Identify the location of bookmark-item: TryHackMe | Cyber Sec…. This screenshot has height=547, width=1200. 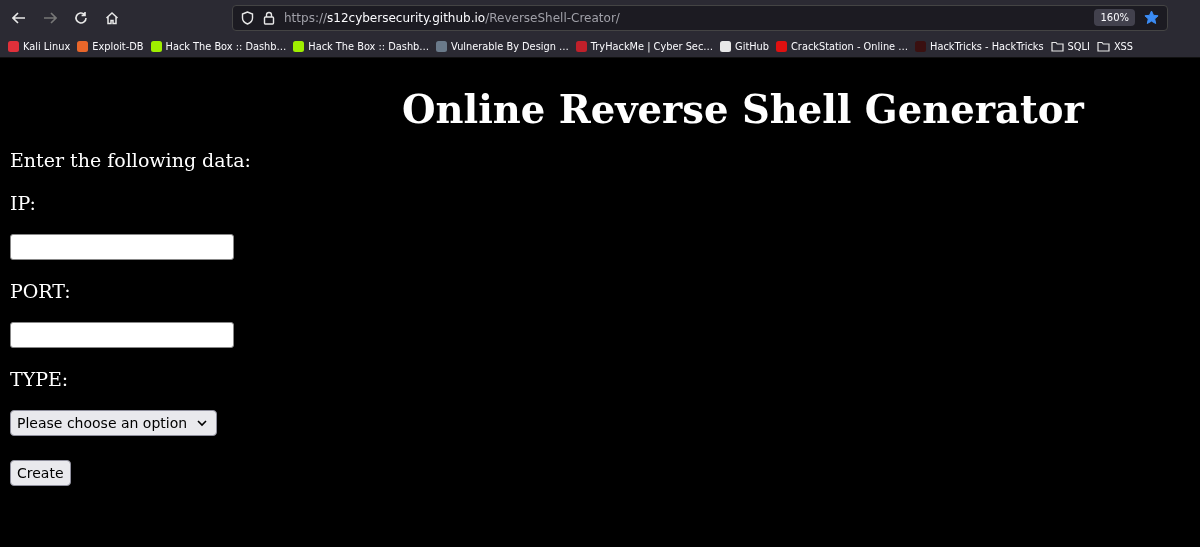
(644, 46).